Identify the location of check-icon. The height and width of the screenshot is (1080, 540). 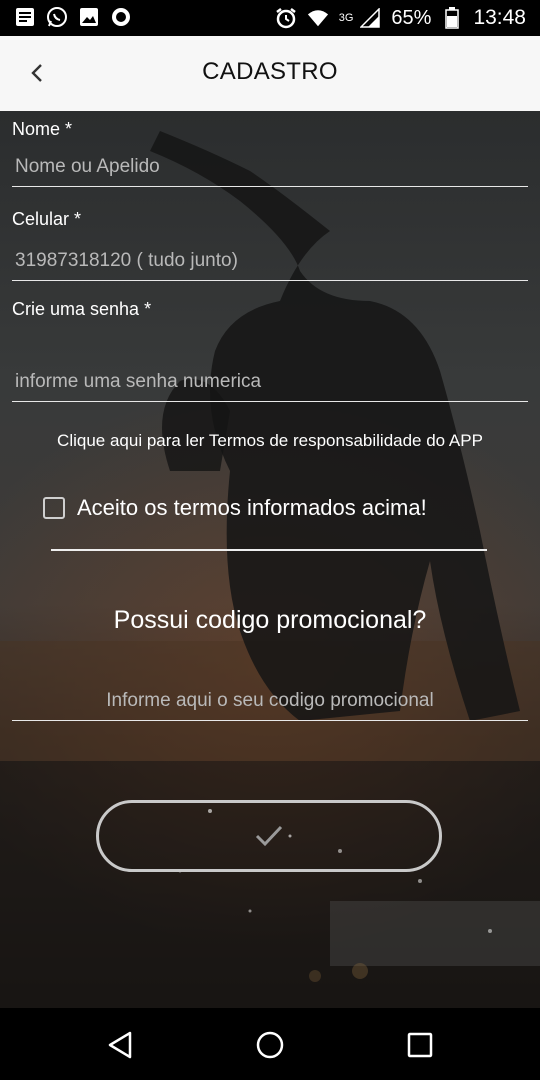
(269, 836).